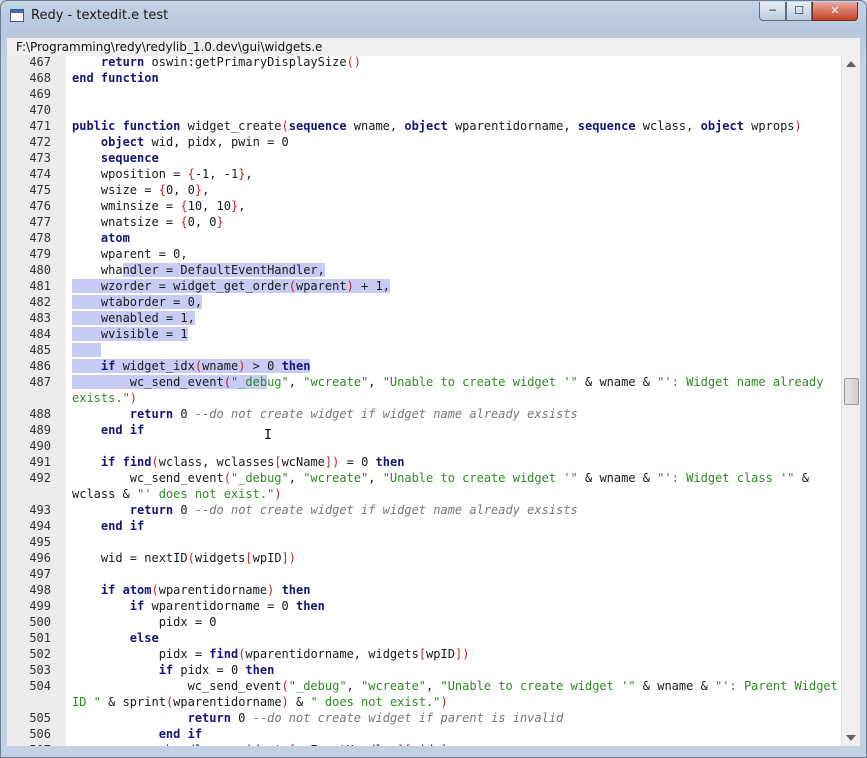  Describe the element at coordinates (115, 238) in the screenshot. I see `code-token: atom` at that location.